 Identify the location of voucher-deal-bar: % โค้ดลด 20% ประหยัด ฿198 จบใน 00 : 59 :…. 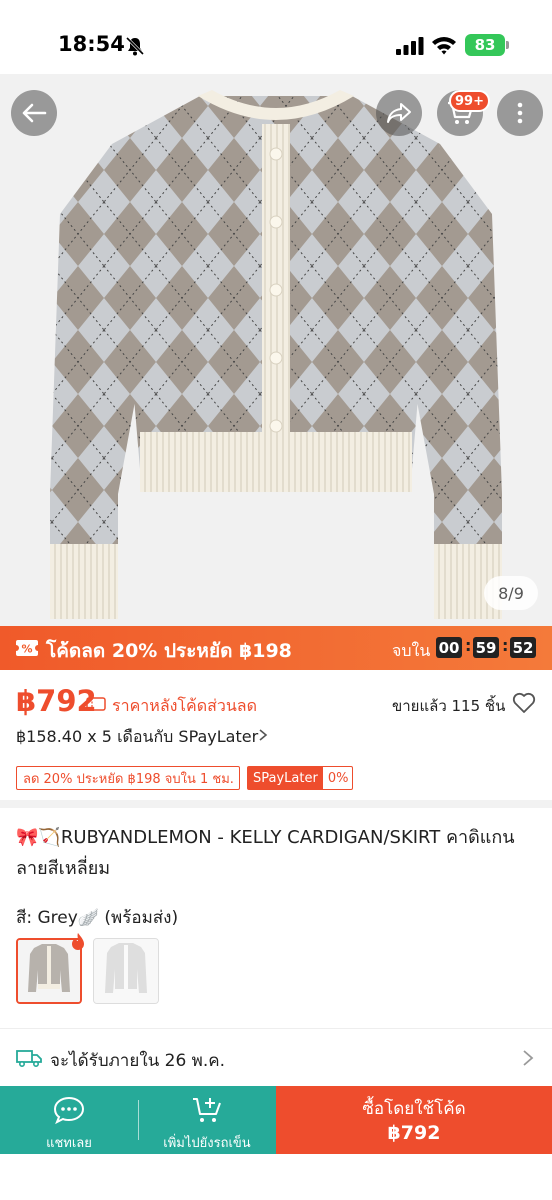
(276, 648).